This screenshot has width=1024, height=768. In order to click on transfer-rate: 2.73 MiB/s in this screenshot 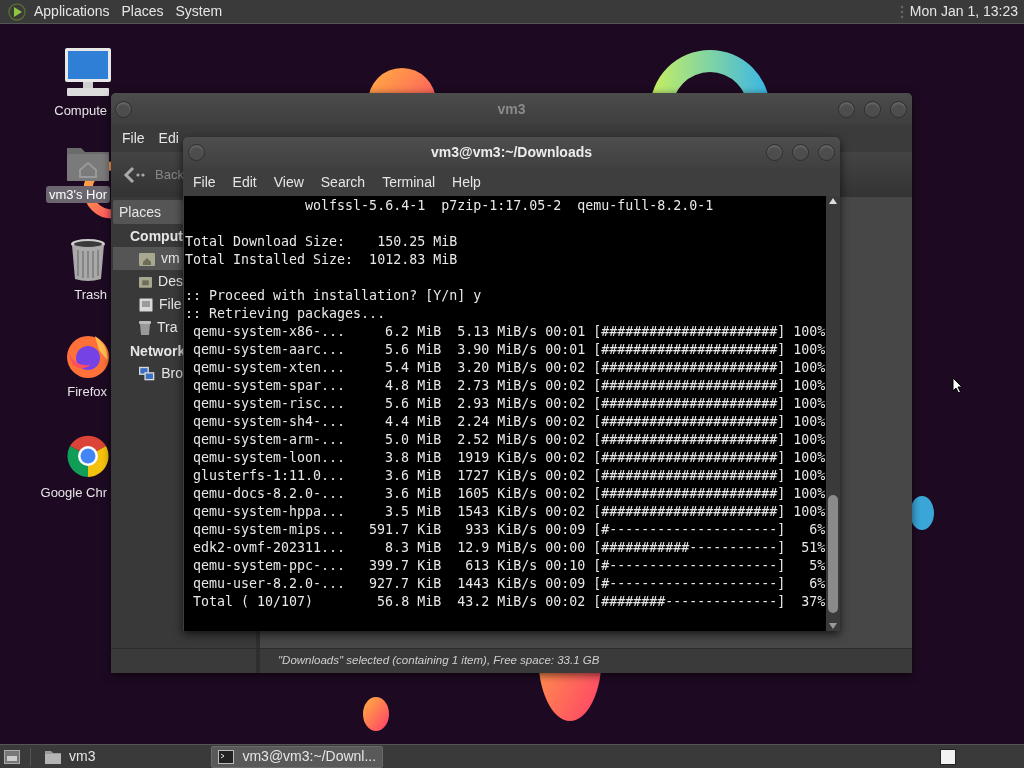, I will do `click(497, 386)`.